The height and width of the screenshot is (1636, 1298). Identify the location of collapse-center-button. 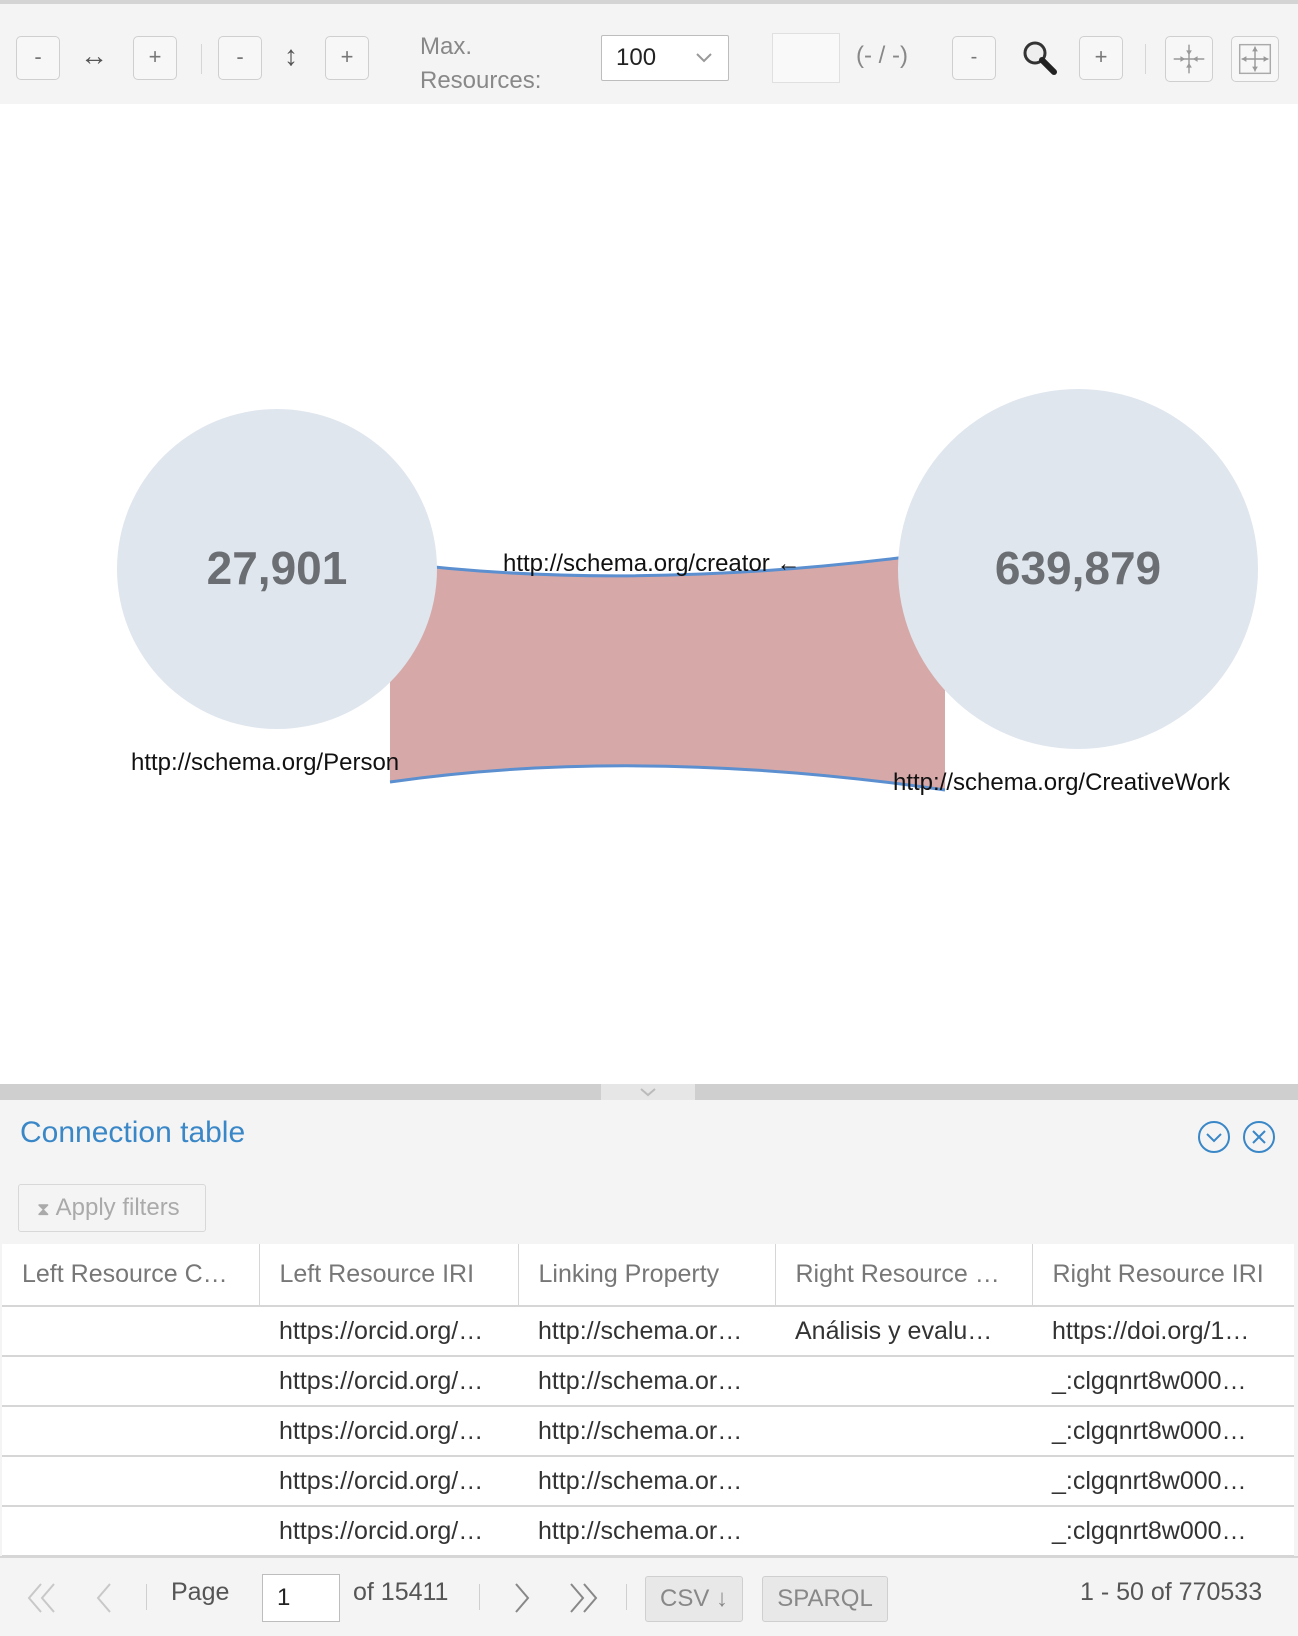
(1189, 59).